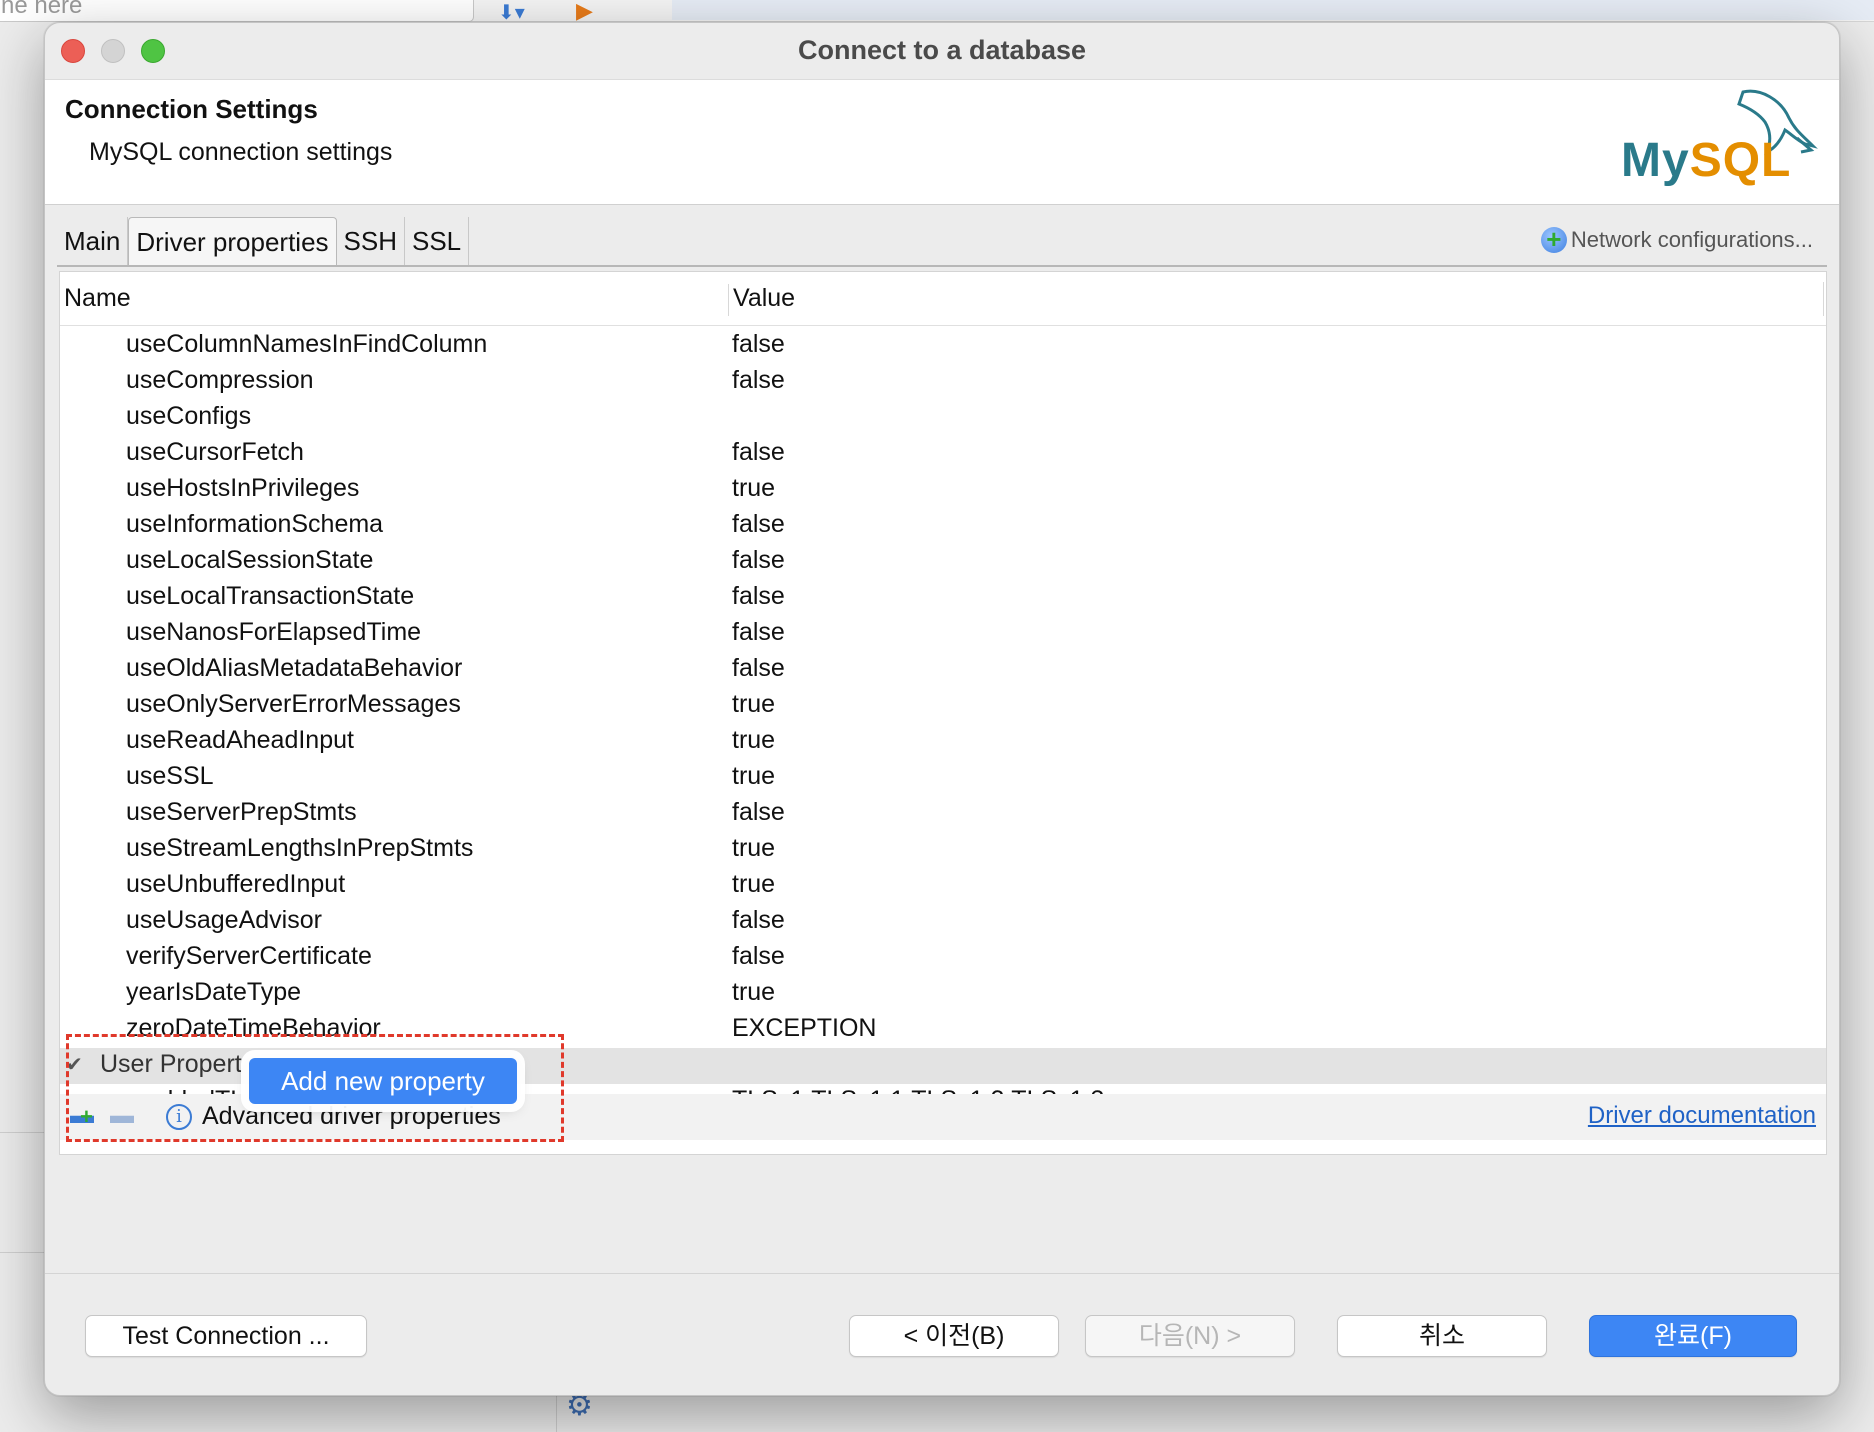  Describe the element at coordinates (943, 850) in the screenshot. I see `table-row: useStreamLengthsInPrepStmts true` at that location.